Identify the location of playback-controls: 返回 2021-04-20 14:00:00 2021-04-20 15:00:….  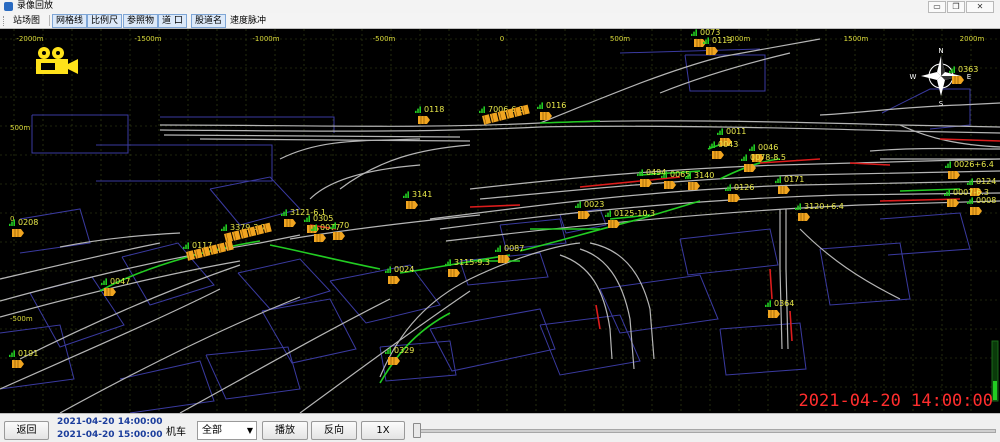
(500, 427).